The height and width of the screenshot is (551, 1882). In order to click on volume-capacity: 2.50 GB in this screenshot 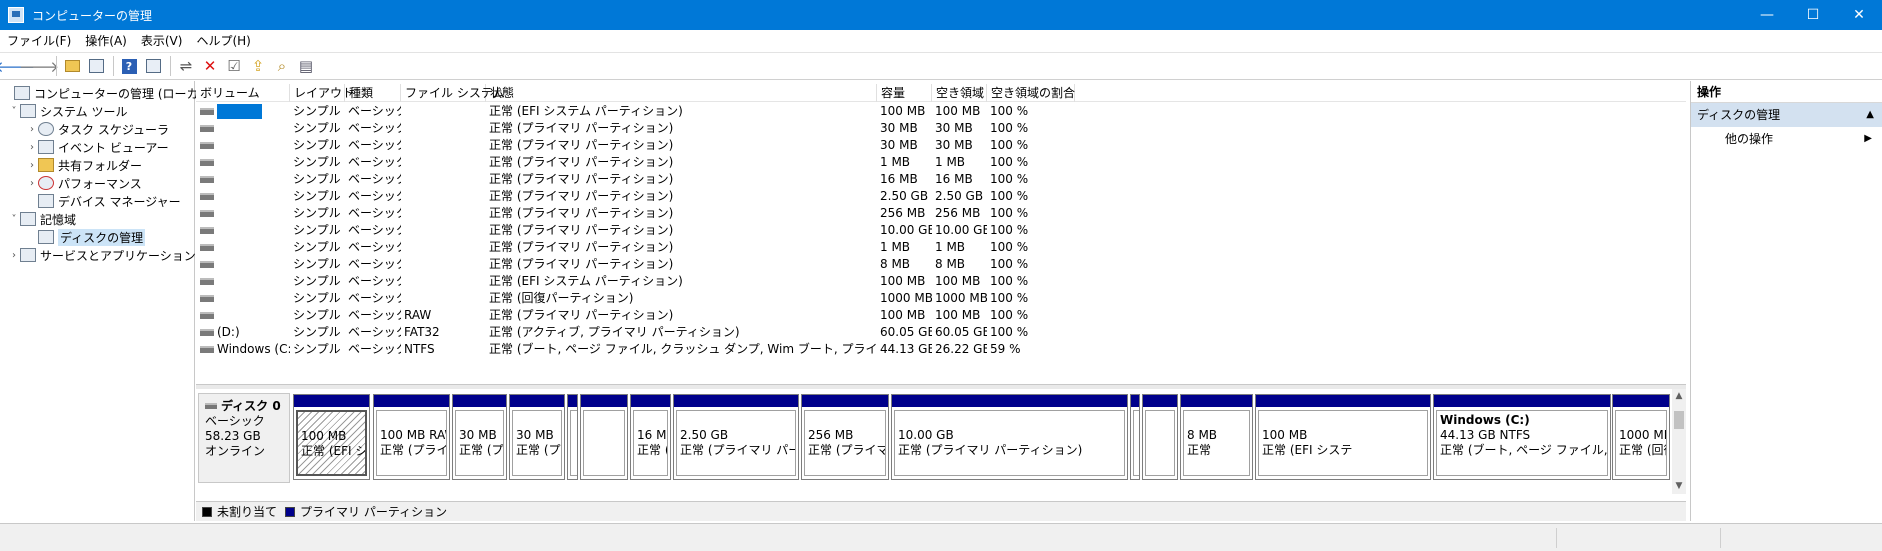, I will do `click(904, 196)`.